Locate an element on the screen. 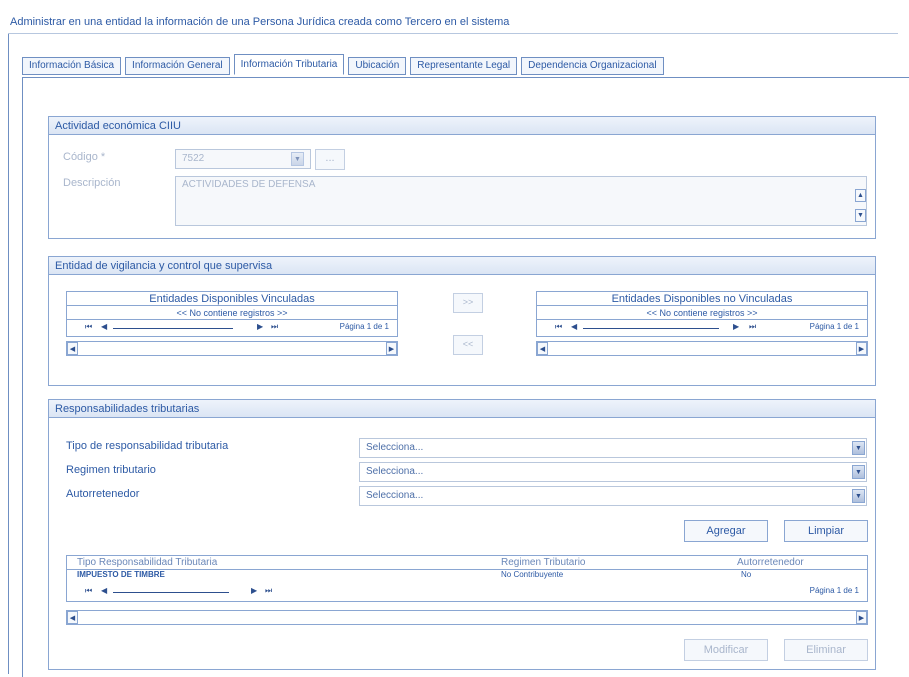 This screenshot has width=909, height=677. eliminar-button: Eliminar is located at coordinates (826, 650).